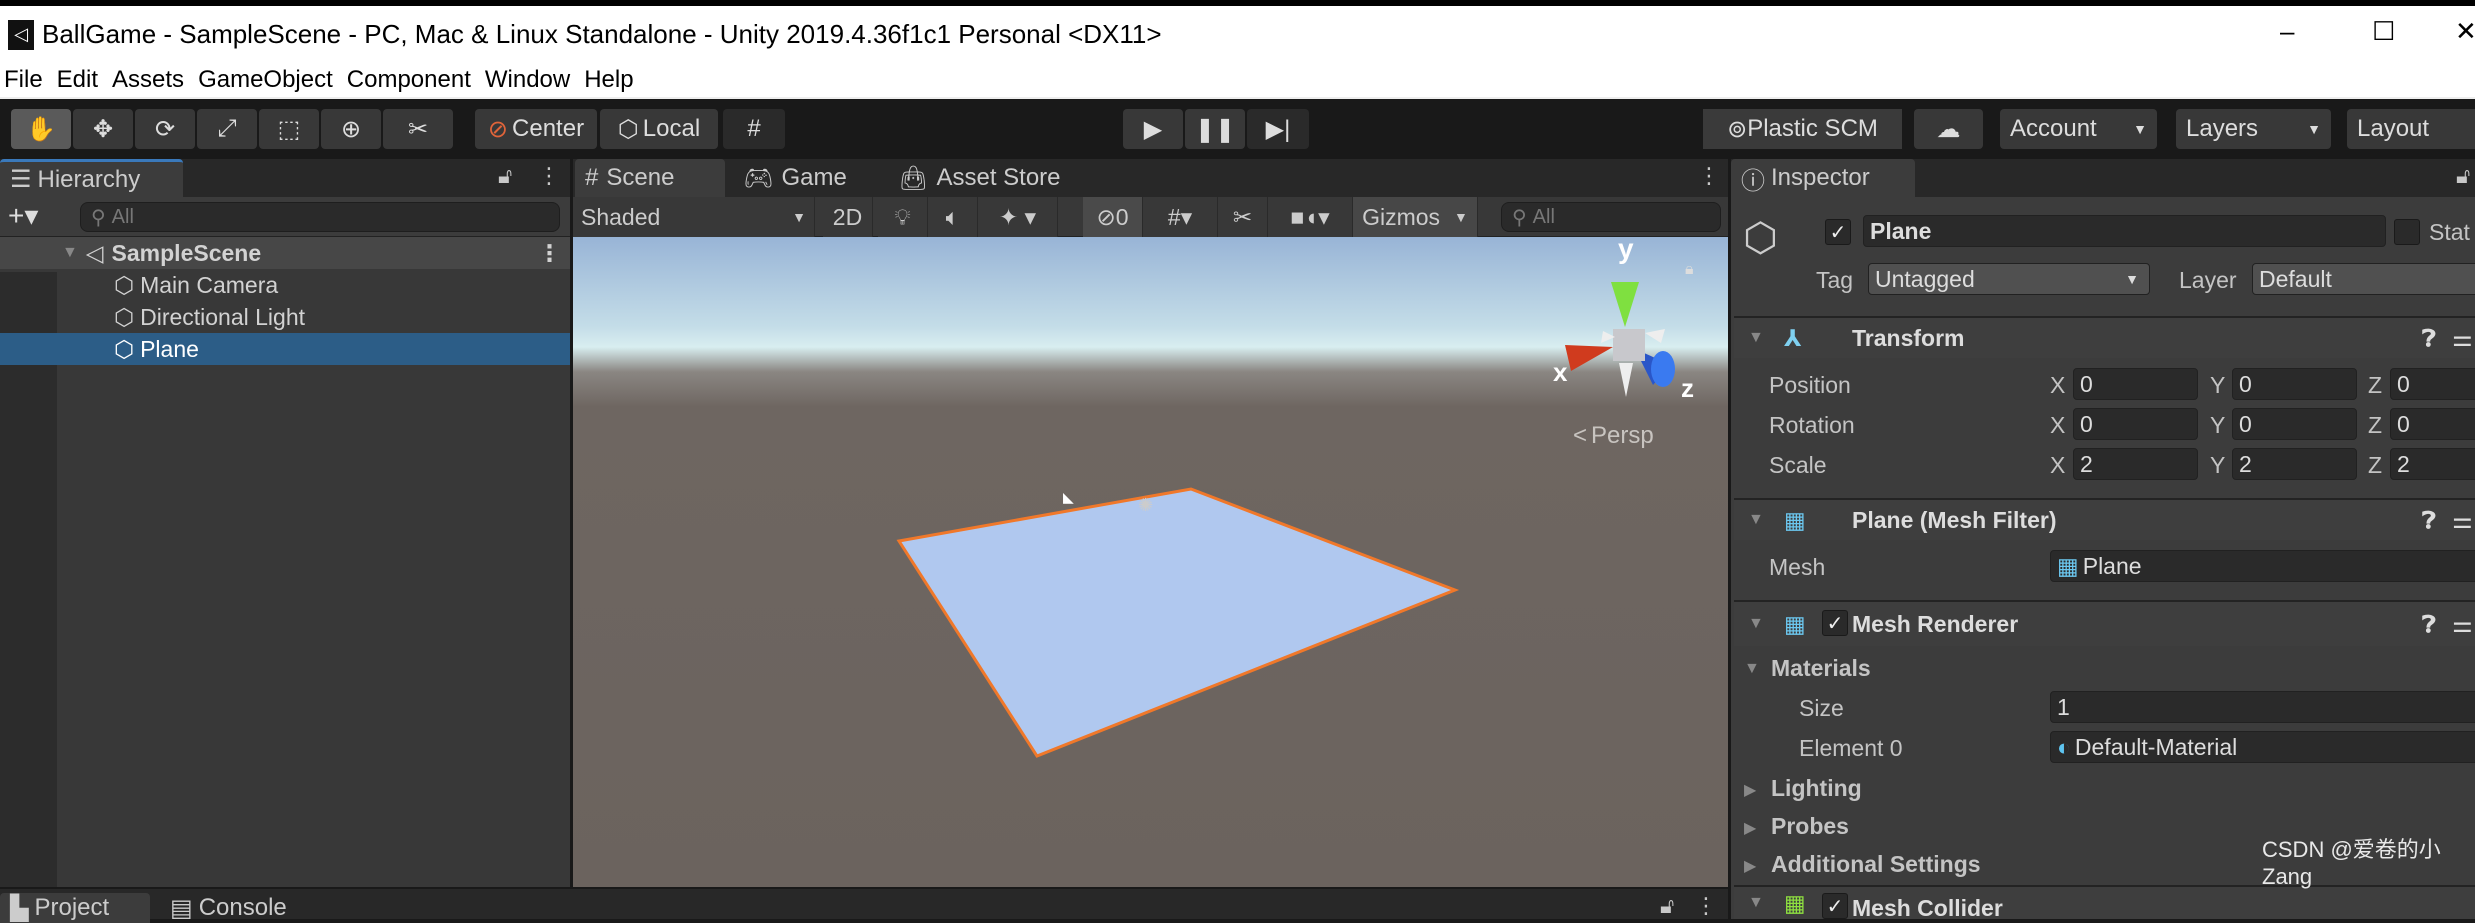 This screenshot has width=2475, height=923. Describe the element at coordinates (148, 80) in the screenshot. I see `menu-assets: Assets` at that location.